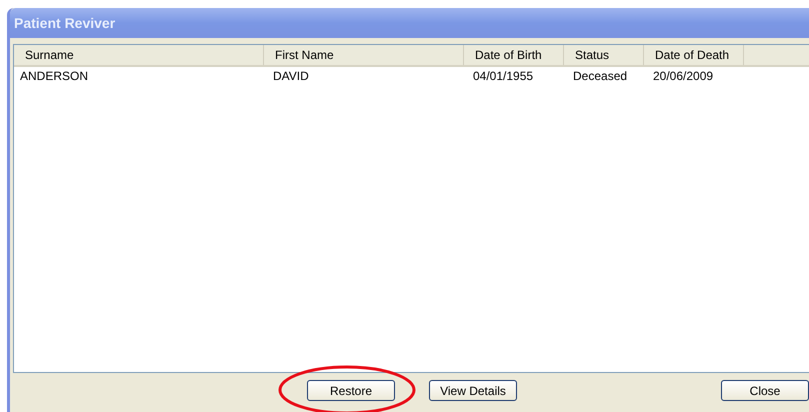  Describe the element at coordinates (65, 23) in the screenshot. I see `window-title: Patient Reviver` at that location.